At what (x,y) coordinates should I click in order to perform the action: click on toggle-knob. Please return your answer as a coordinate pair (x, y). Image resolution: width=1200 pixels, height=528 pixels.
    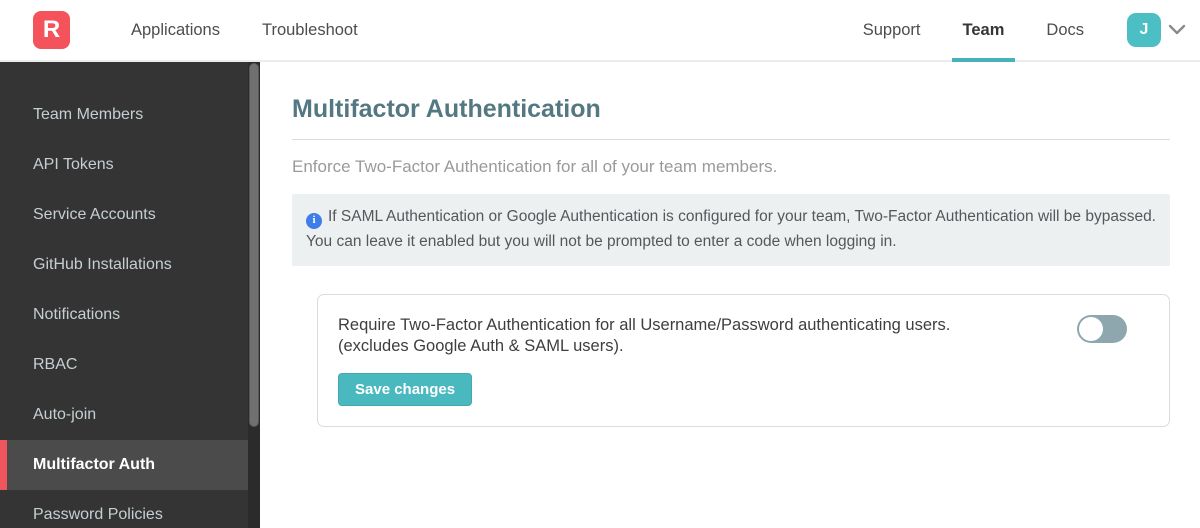
    Looking at the image, I should click on (1091, 328).